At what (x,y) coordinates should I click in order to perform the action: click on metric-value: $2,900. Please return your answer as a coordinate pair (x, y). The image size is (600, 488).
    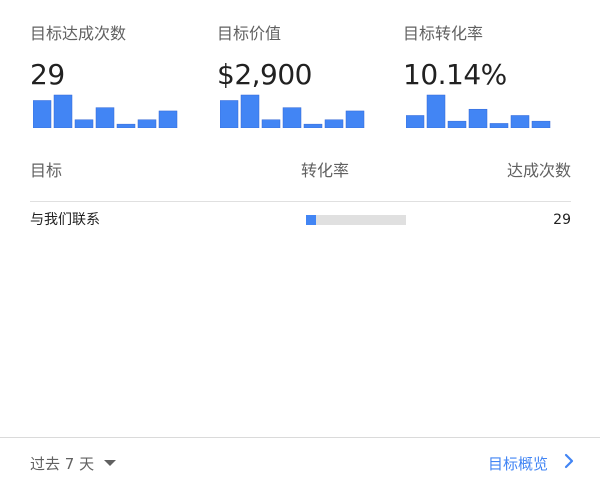
    Looking at the image, I should click on (264, 74).